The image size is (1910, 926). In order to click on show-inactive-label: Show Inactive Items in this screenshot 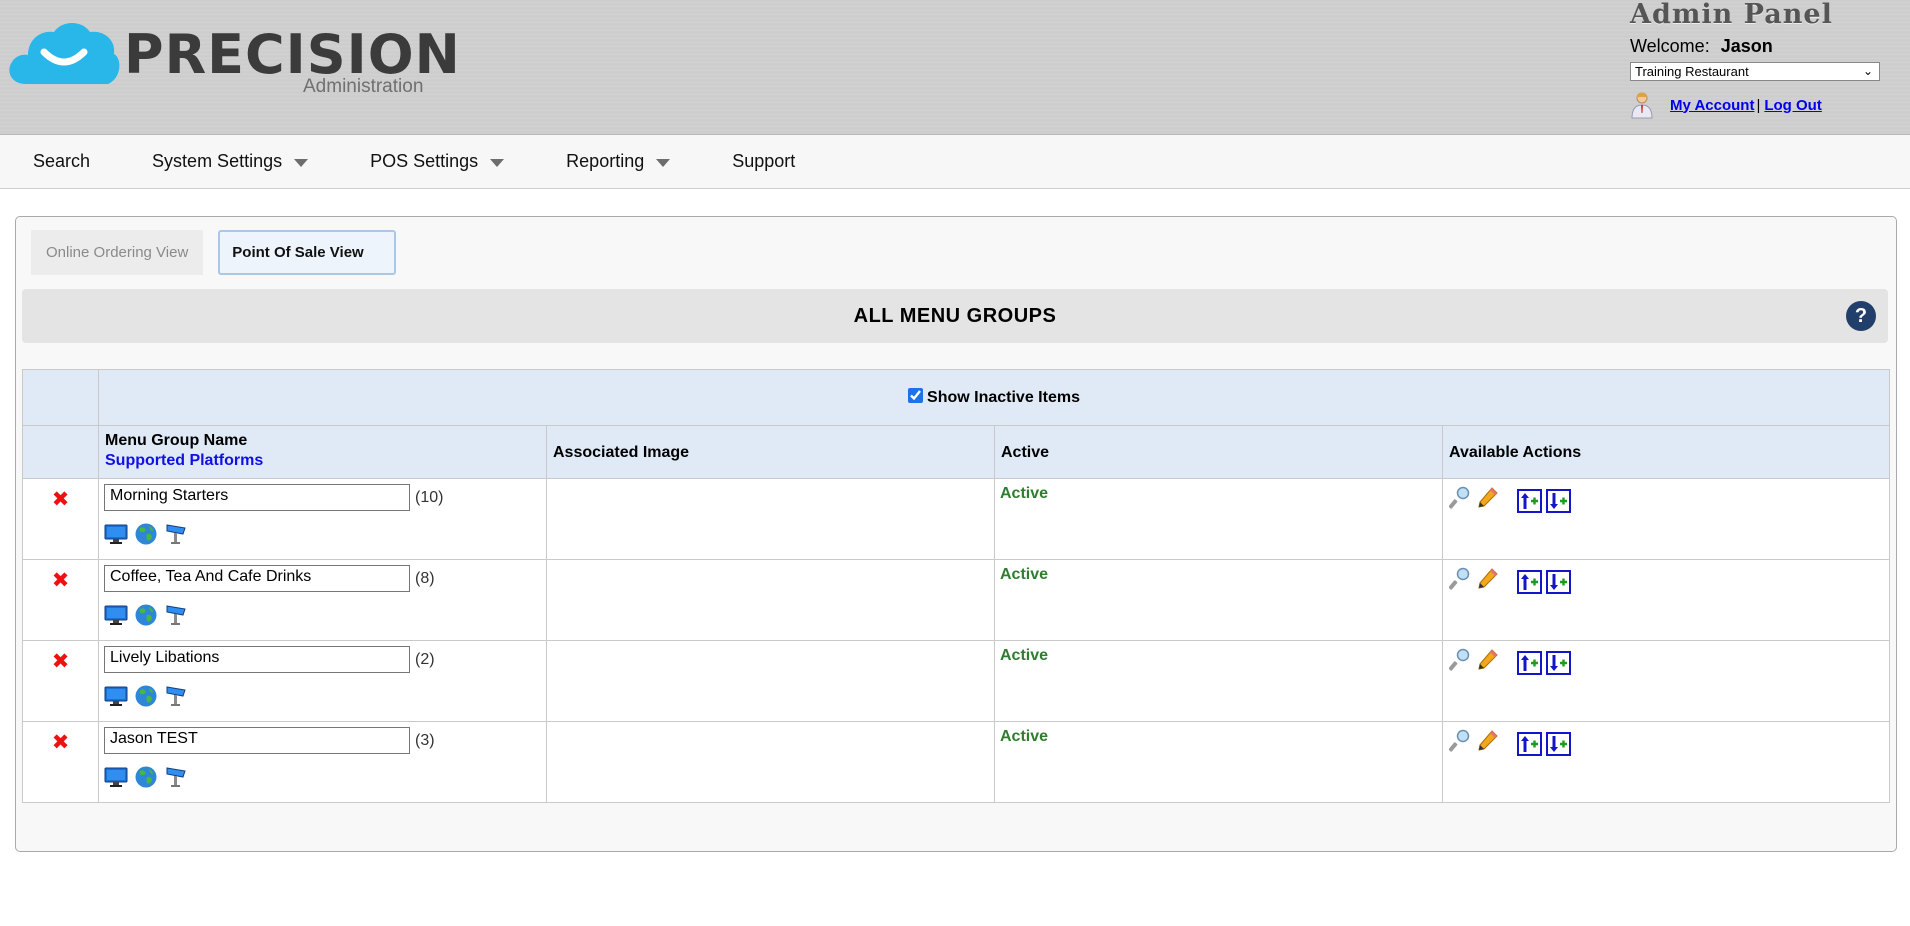, I will do `click(1003, 397)`.